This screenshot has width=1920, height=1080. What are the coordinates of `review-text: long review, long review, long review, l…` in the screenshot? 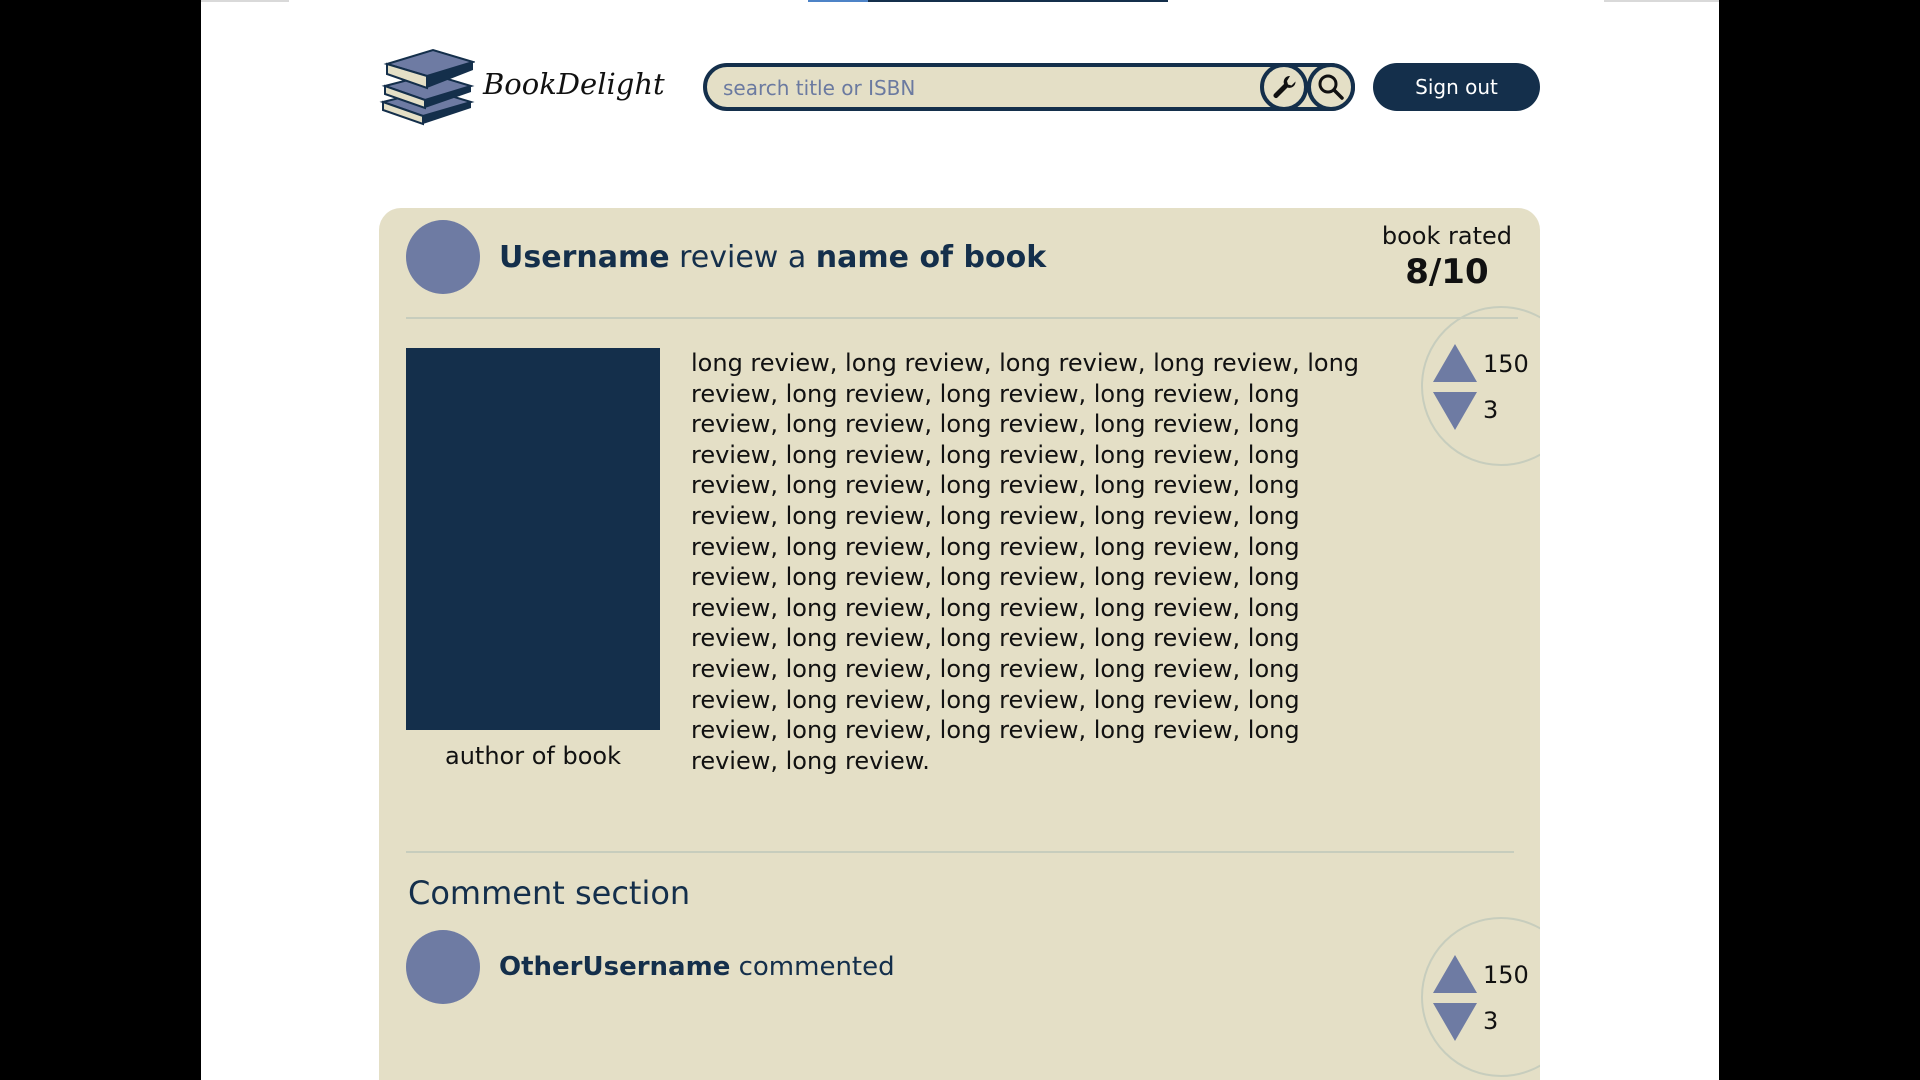 It's located at (1025, 562).